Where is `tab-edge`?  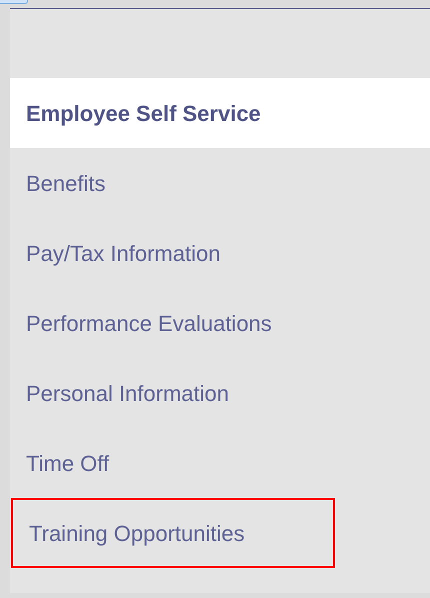 tab-edge is located at coordinates (14, 2).